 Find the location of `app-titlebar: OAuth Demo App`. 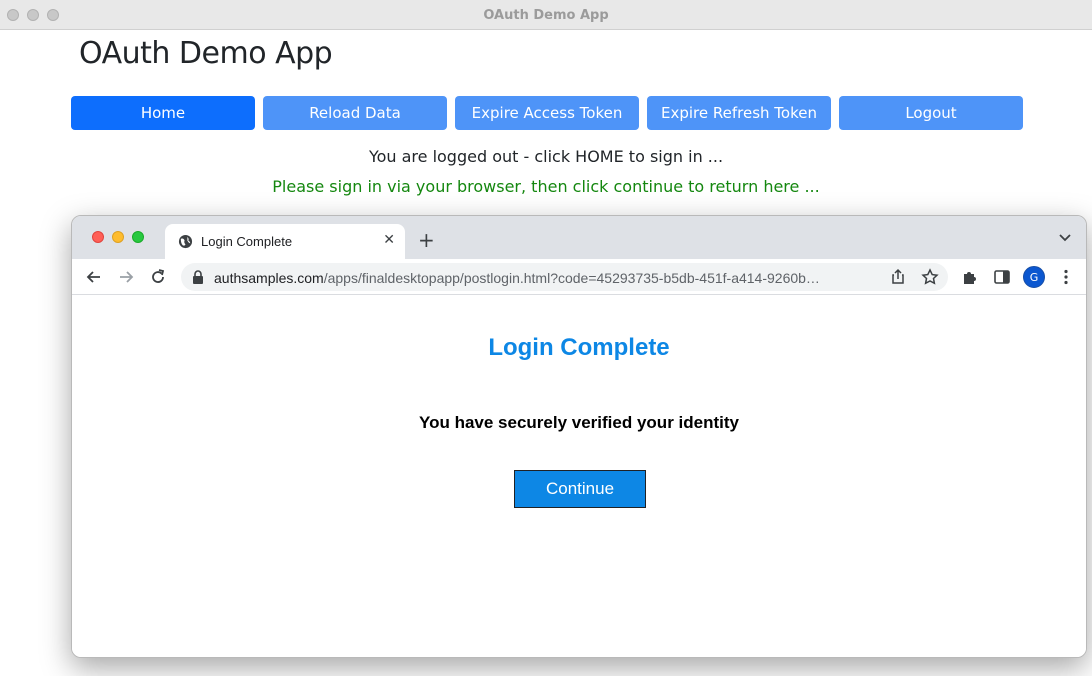

app-titlebar: OAuth Demo App is located at coordinates (546, 15).